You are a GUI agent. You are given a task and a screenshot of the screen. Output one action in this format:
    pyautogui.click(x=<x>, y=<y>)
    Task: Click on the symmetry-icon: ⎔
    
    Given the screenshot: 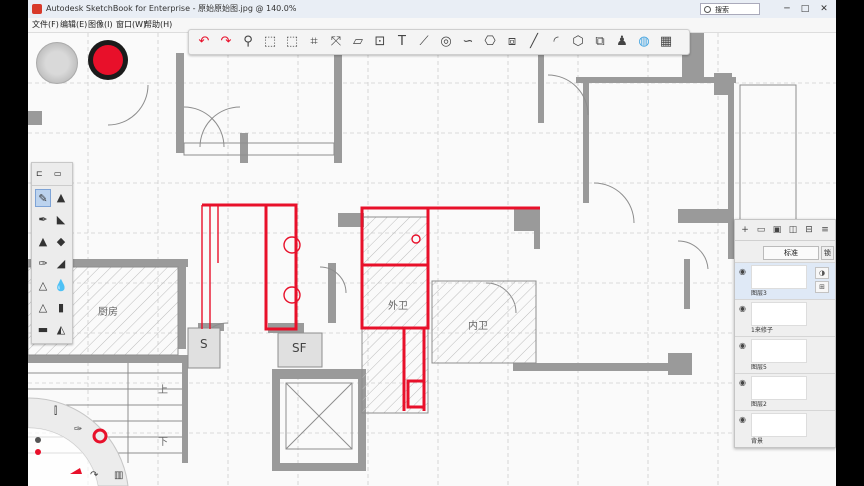 What is the action you would take?
    pyautogui.click(x=490, y=42)
    